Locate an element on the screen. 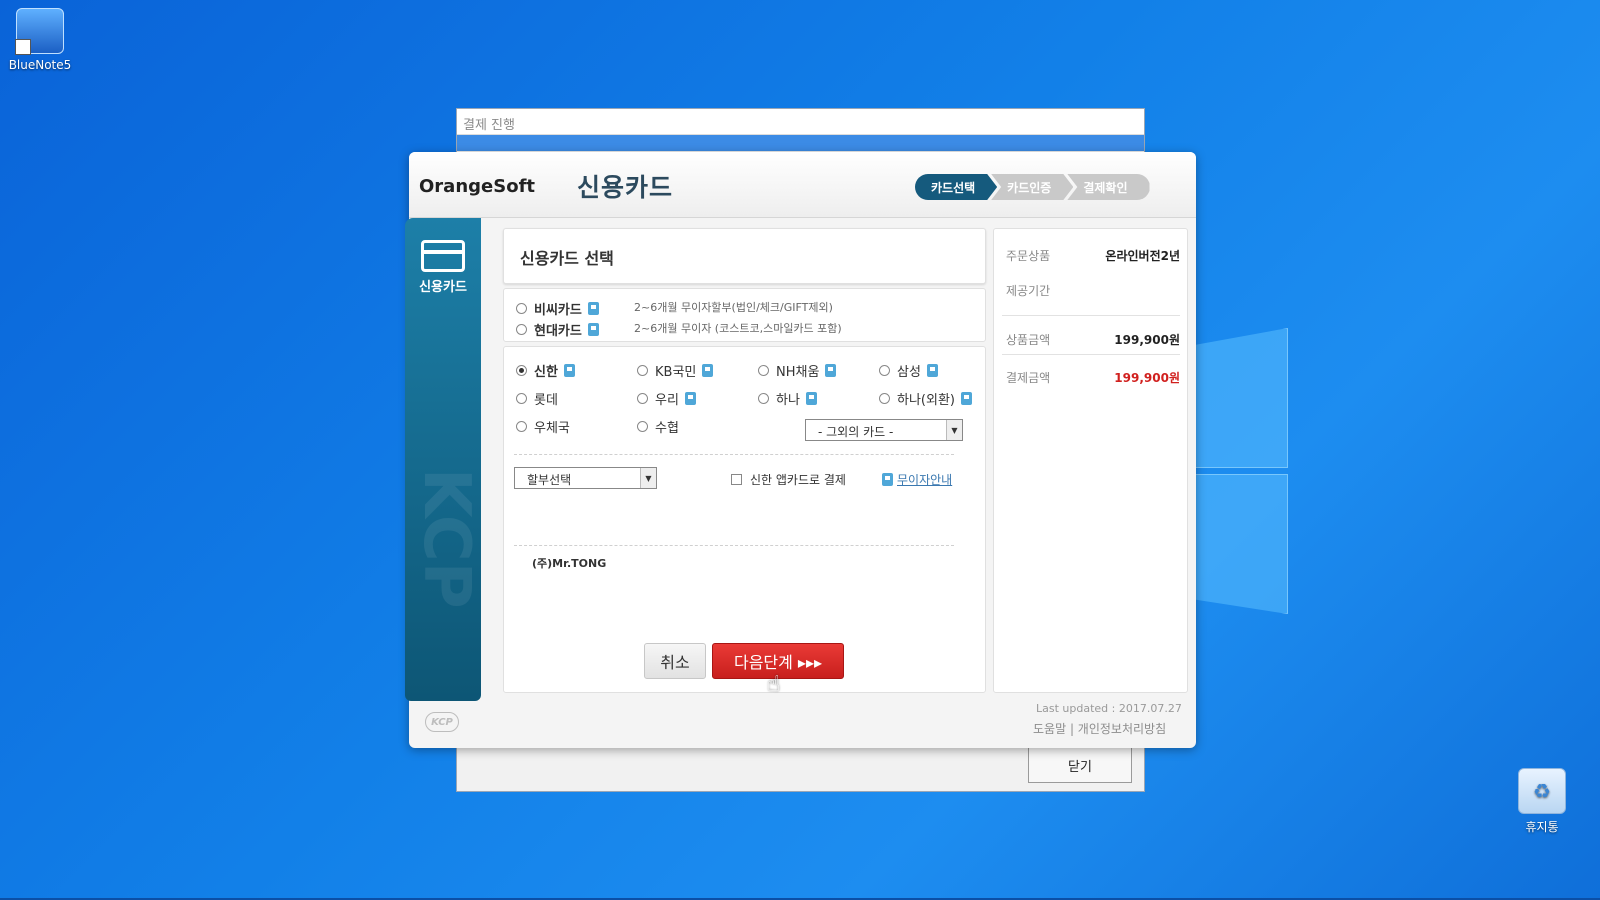 The height and width of the screenshot is (900, 1600). app-card-label: 신한 앱카드로 결제 is located at coordinates (798, 480).